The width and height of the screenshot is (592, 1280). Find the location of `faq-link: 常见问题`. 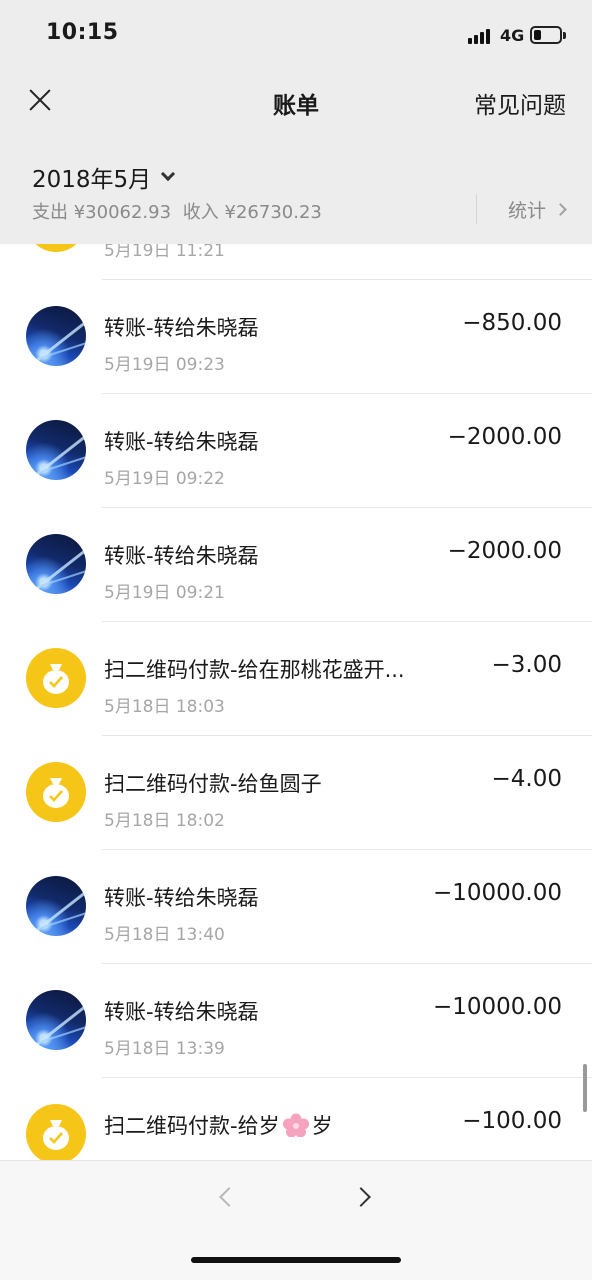

faq-link: 常见问题 is located at coordinates (520, 103).